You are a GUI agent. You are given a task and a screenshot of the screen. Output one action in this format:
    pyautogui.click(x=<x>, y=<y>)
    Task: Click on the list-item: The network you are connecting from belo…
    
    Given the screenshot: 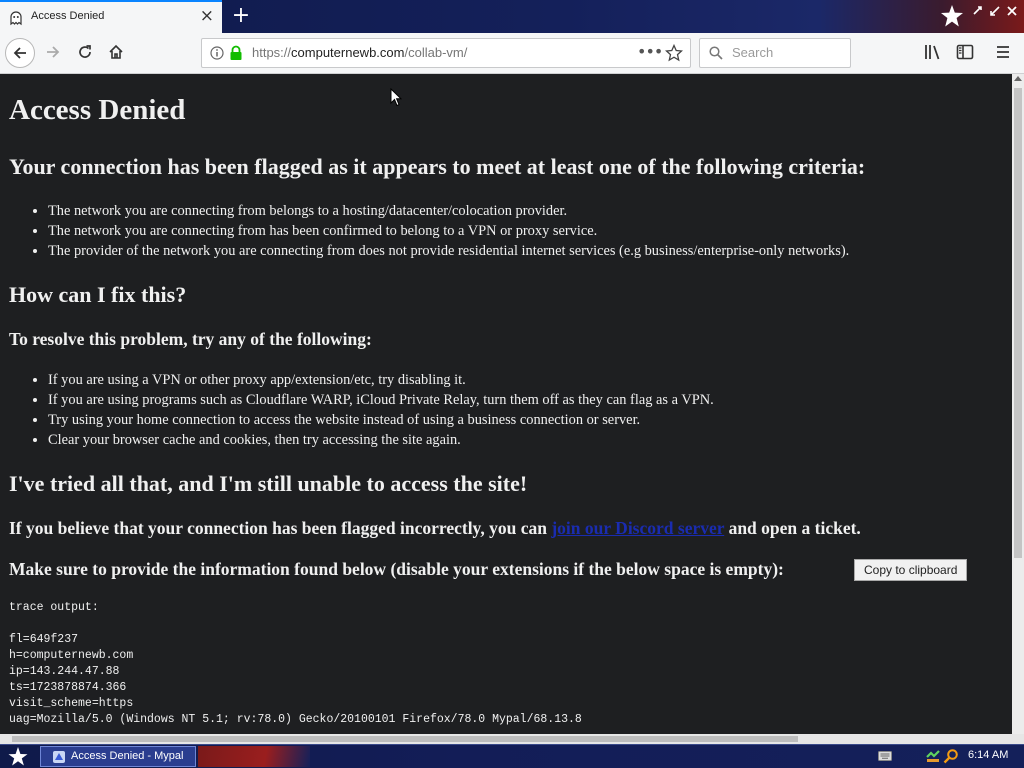 What is the action you would take?
    pyautogui.click(x=448, y=211)
    